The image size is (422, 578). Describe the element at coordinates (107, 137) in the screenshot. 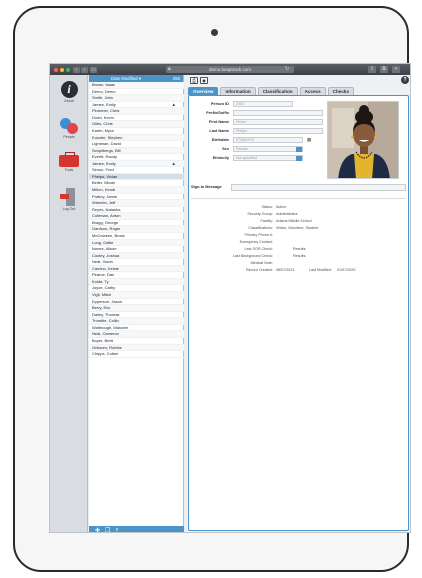

I see `list-item-name: Kunzler, Stephen` at that location.